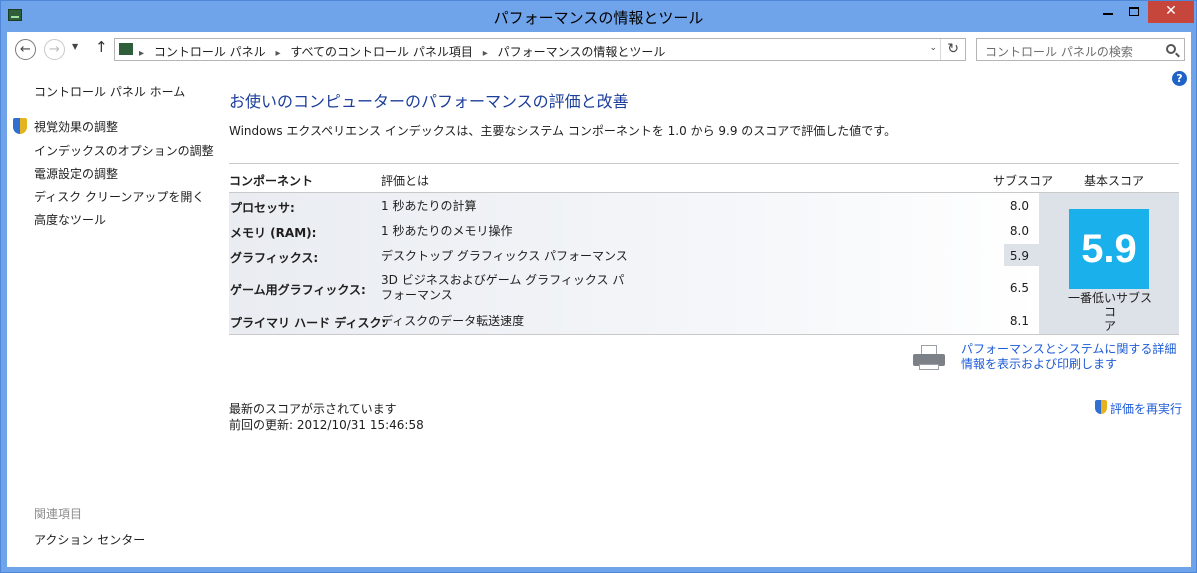 The image size is (1197, 573). What do you see at coordinates (1109, 305) in the screenshot?
I see `caption-line: 一番低いサブスコ` at bounding box center [1109, 305].